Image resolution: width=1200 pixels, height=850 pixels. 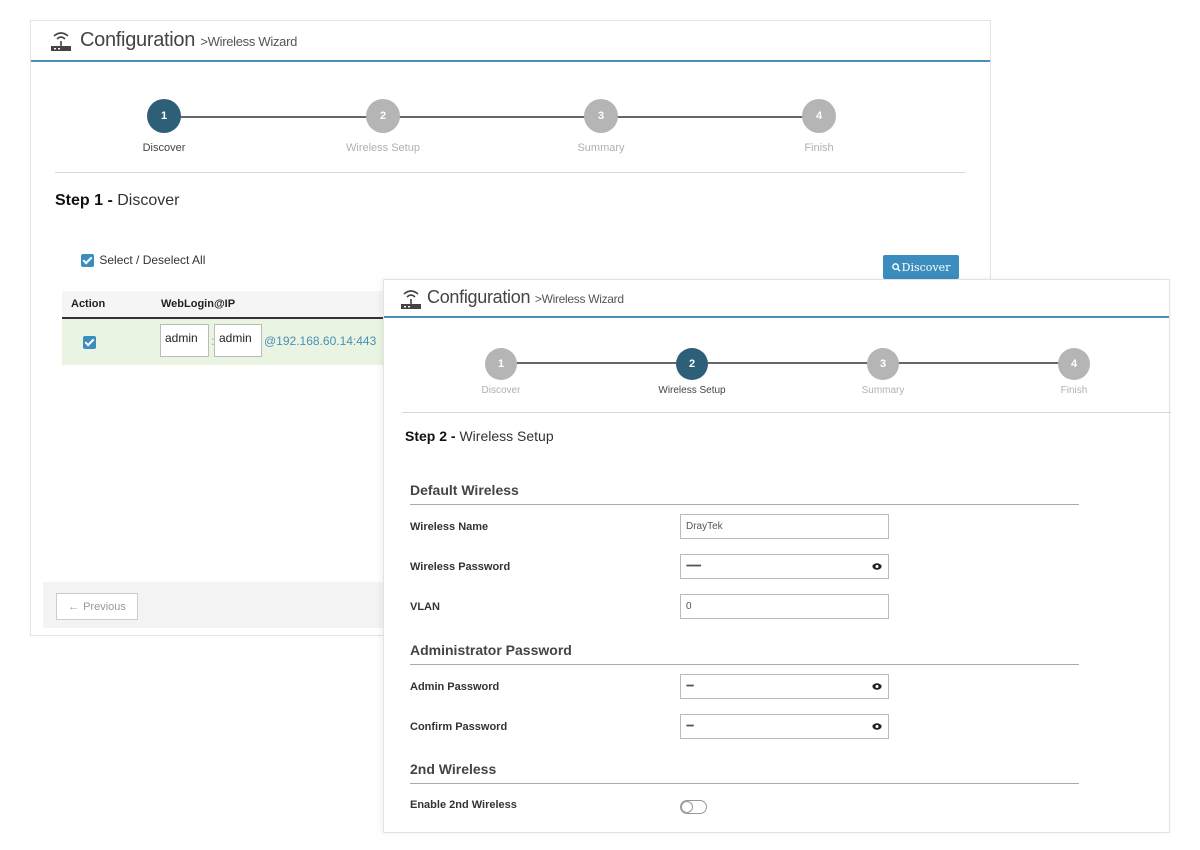 I want to click on section-admin-password-title: Administrator Password, so click(x=491, y=650).